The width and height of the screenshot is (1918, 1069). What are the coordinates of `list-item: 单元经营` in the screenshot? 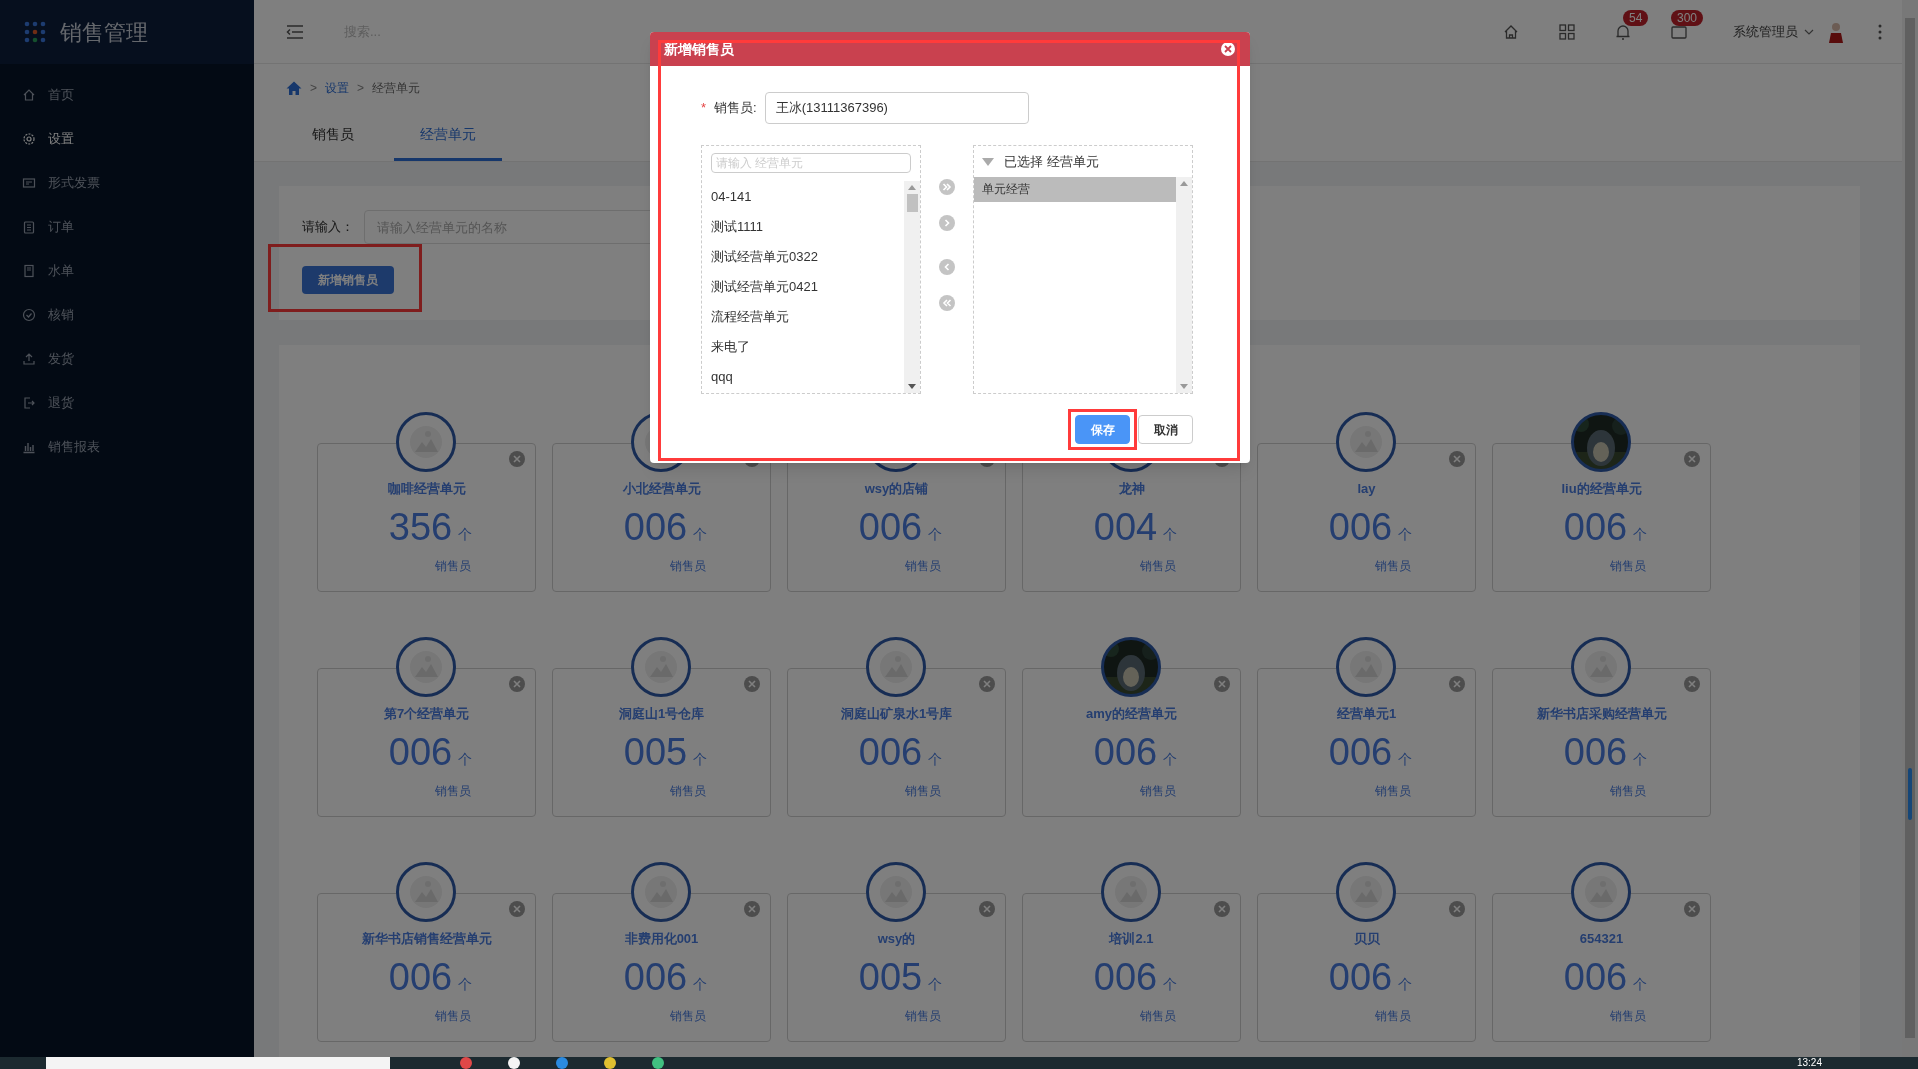 It's located at (1075, 189).